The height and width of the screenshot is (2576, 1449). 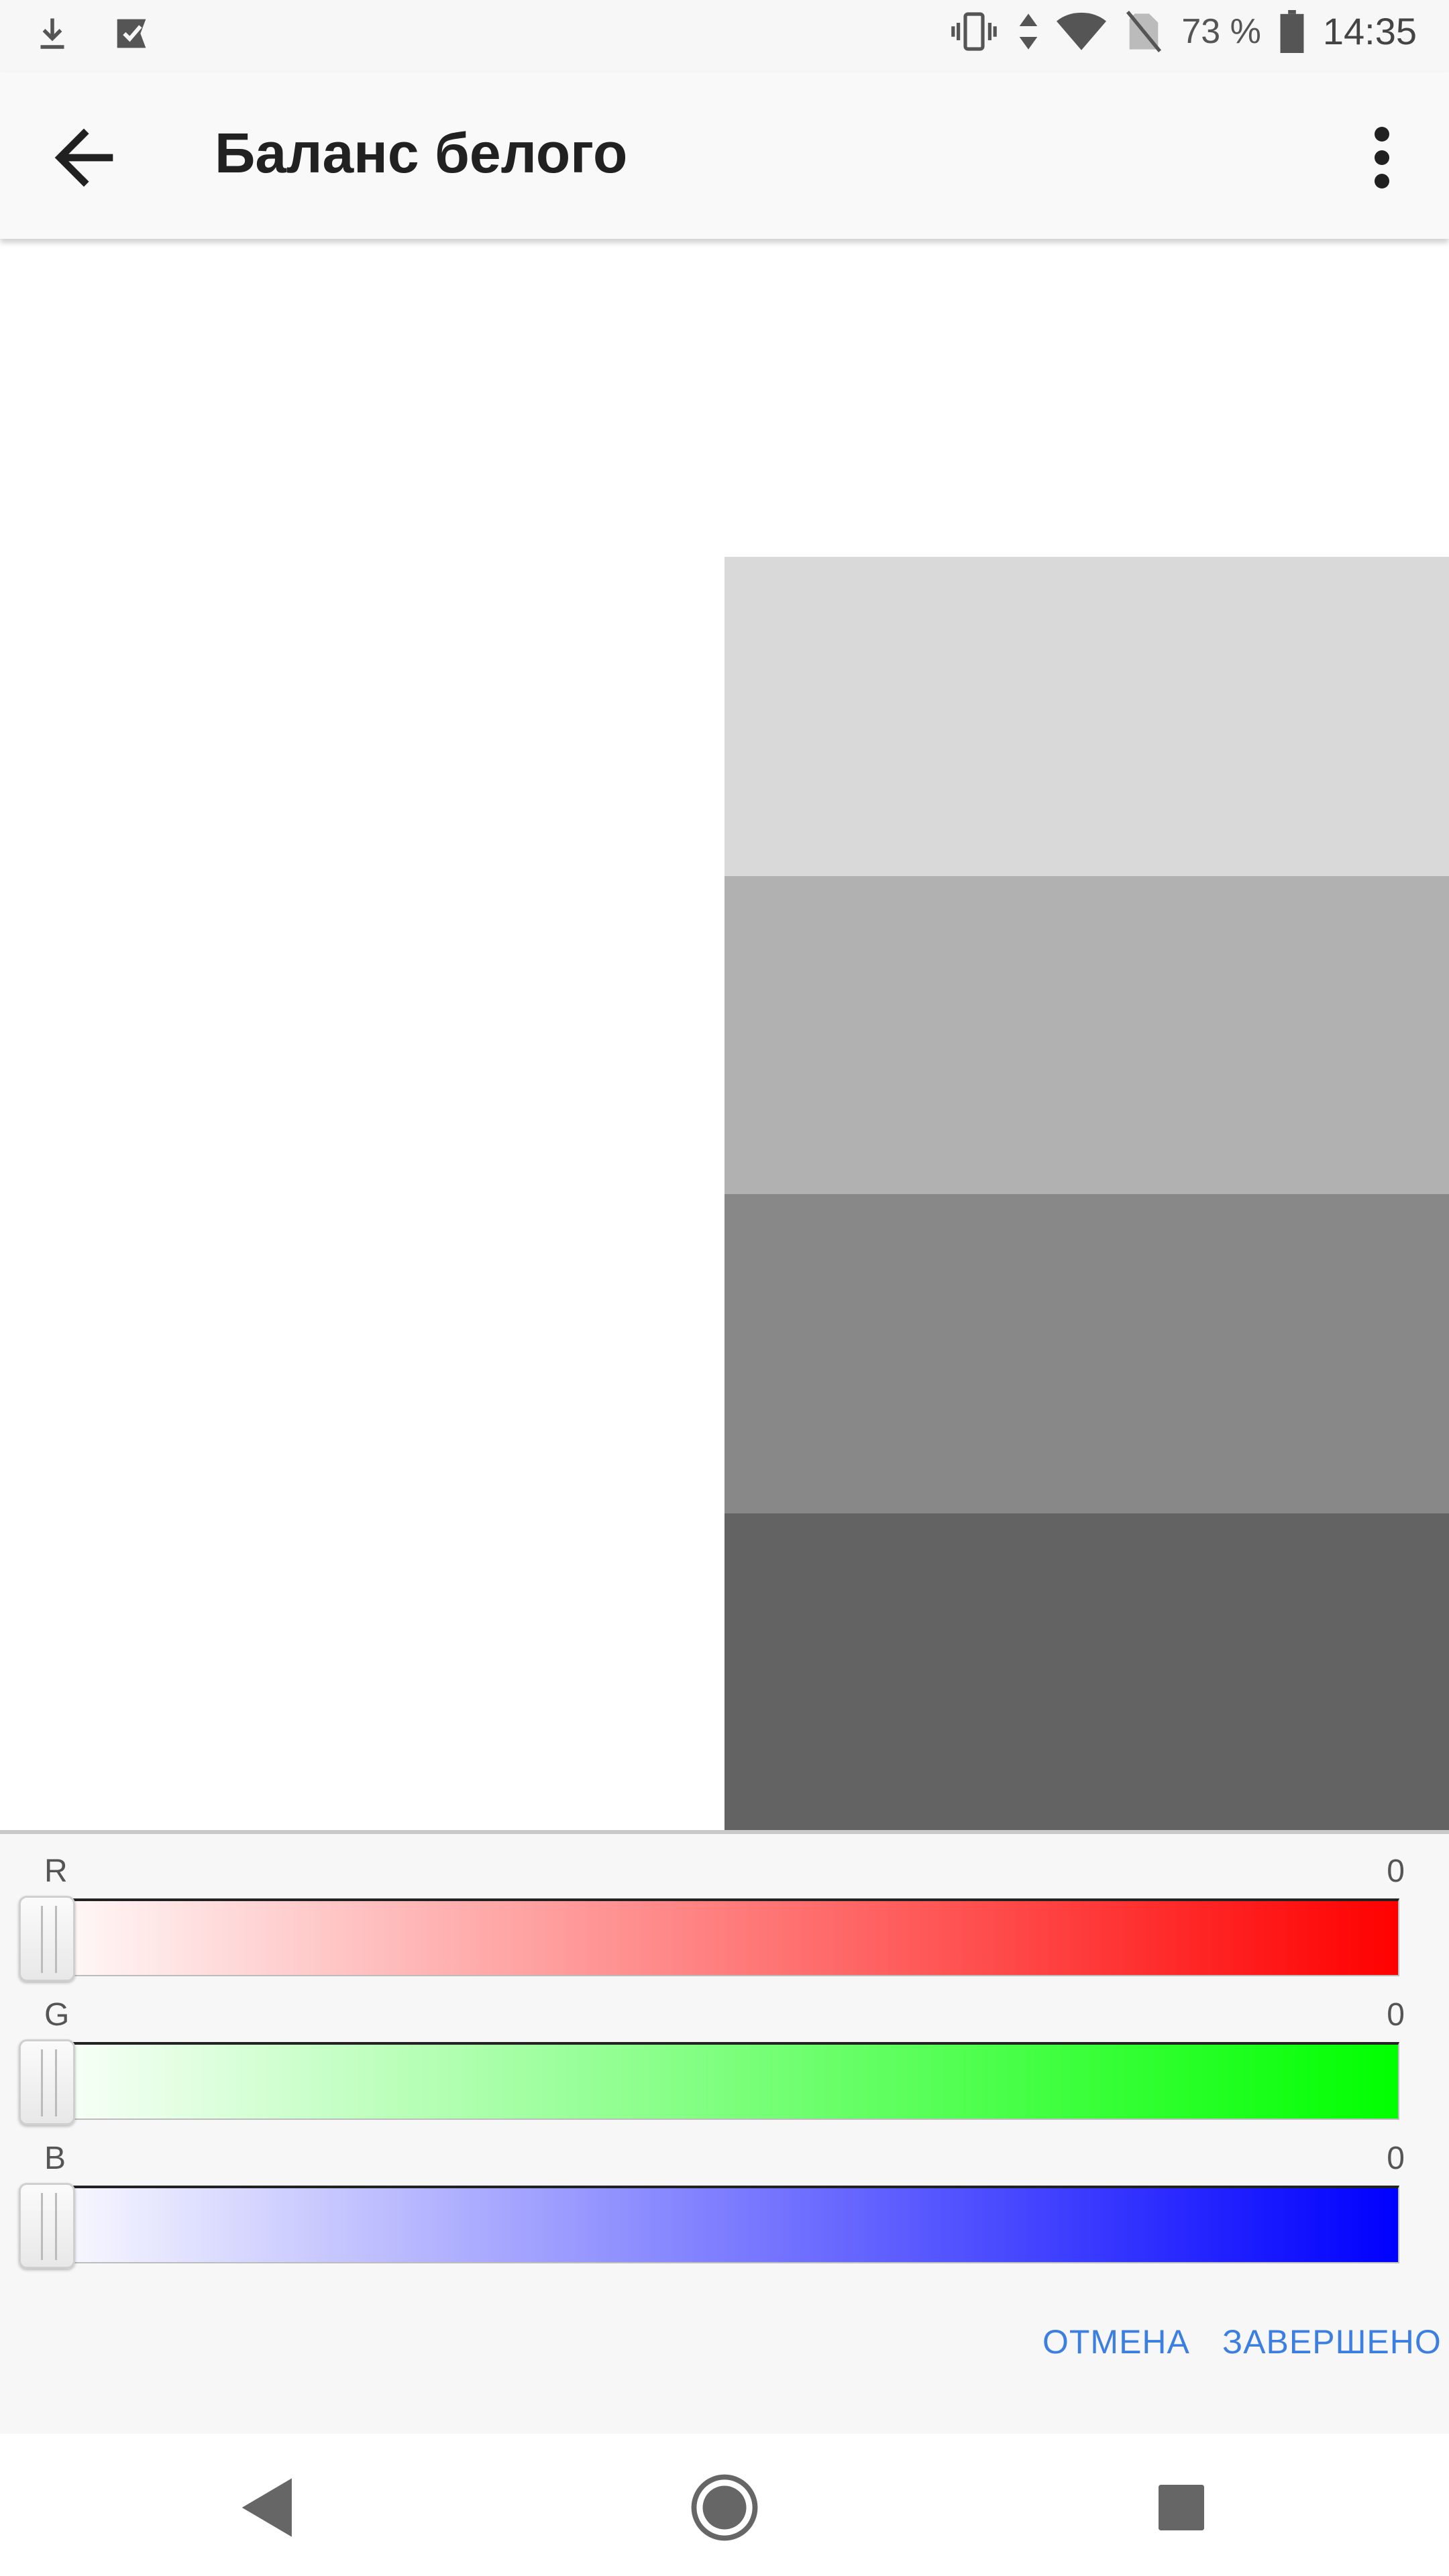 I want to click on slider-thumb-g, so click(x=47, y=2082).